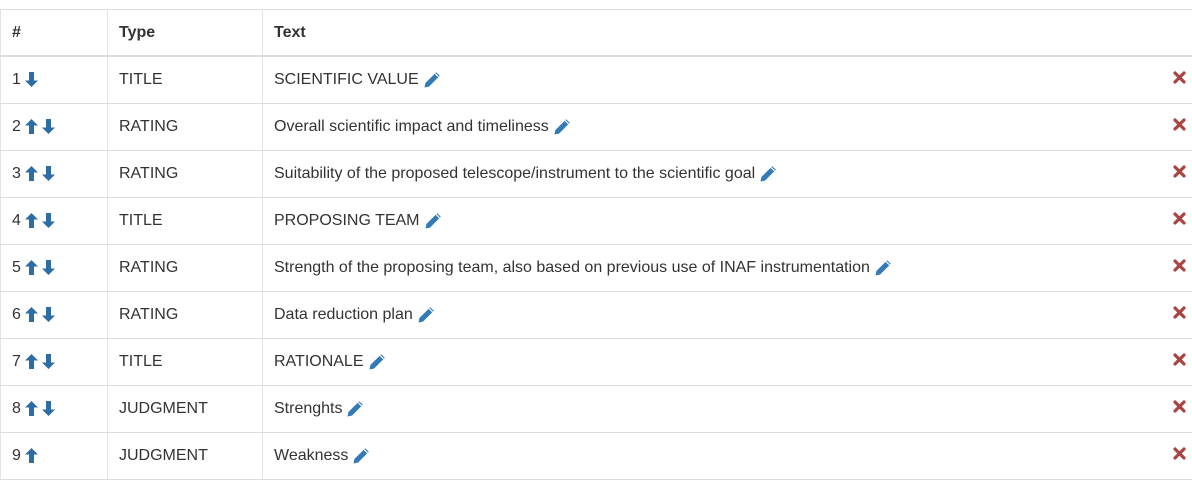 The height and width of the screenshot is (481, 1192). I want to click on row-text: Strenghts, so click(308, 408).